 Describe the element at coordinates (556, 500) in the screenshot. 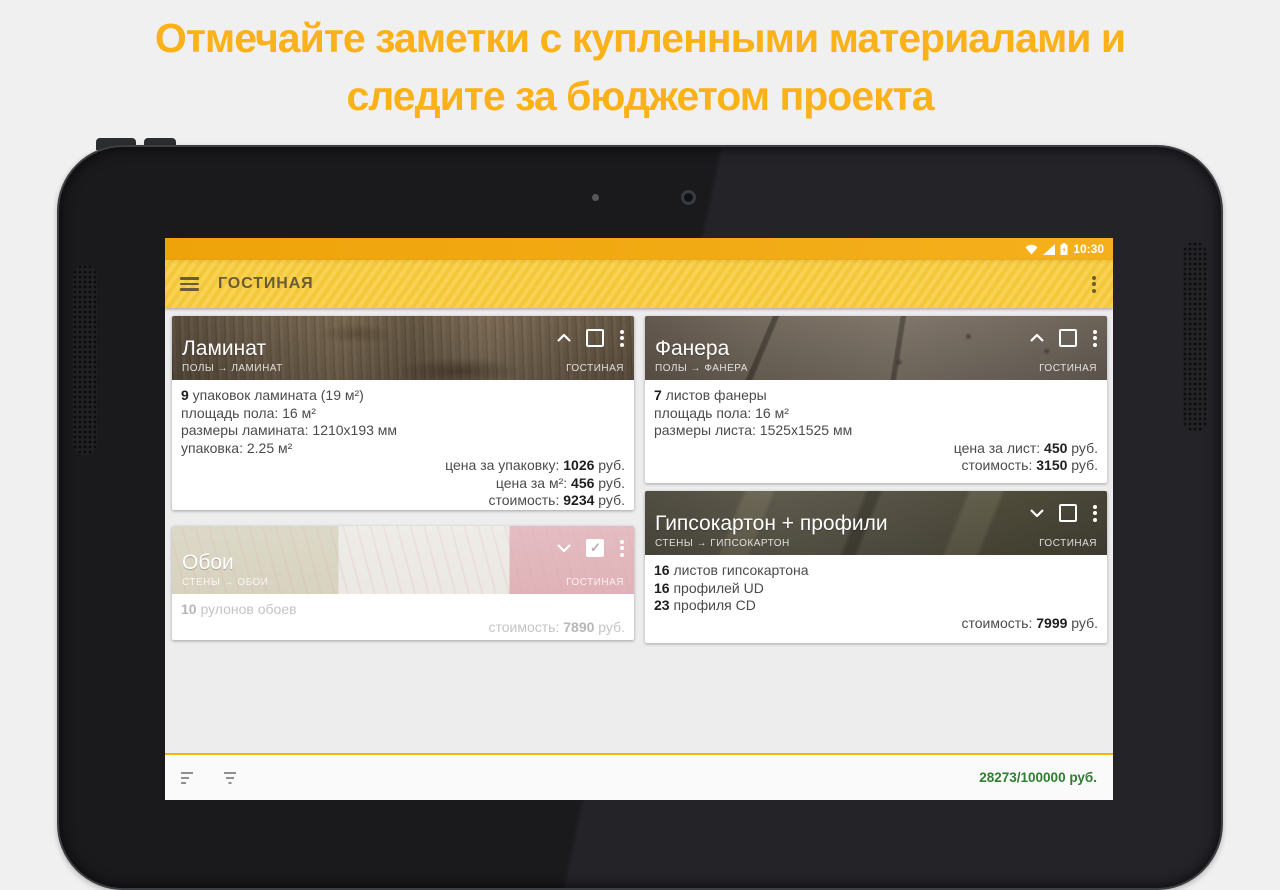

I see `card-total-line: стоимость: 9234 руб.` at that location.